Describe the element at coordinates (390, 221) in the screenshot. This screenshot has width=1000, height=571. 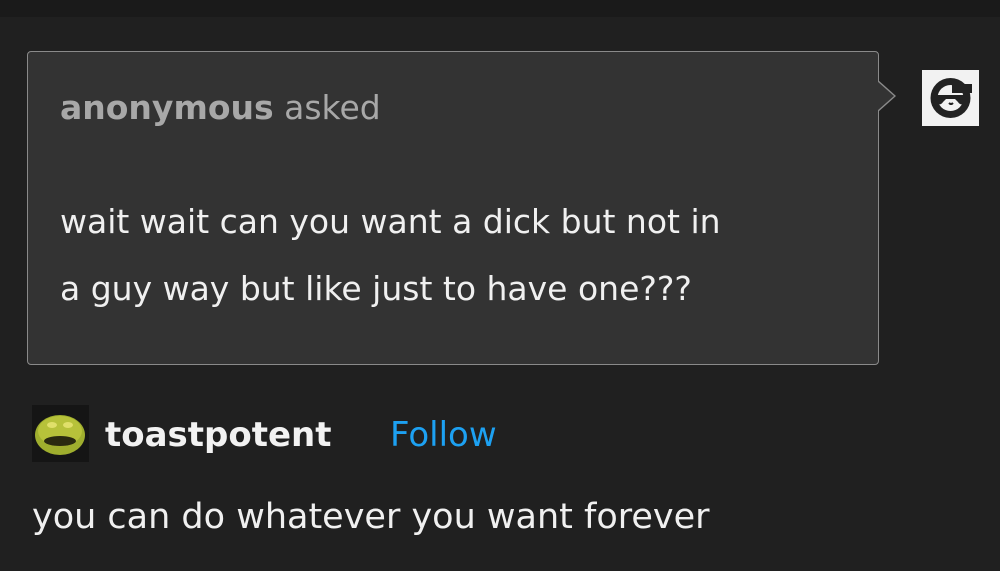
I see `question-line-1: wait wait can you want a dick but not in` at that location.